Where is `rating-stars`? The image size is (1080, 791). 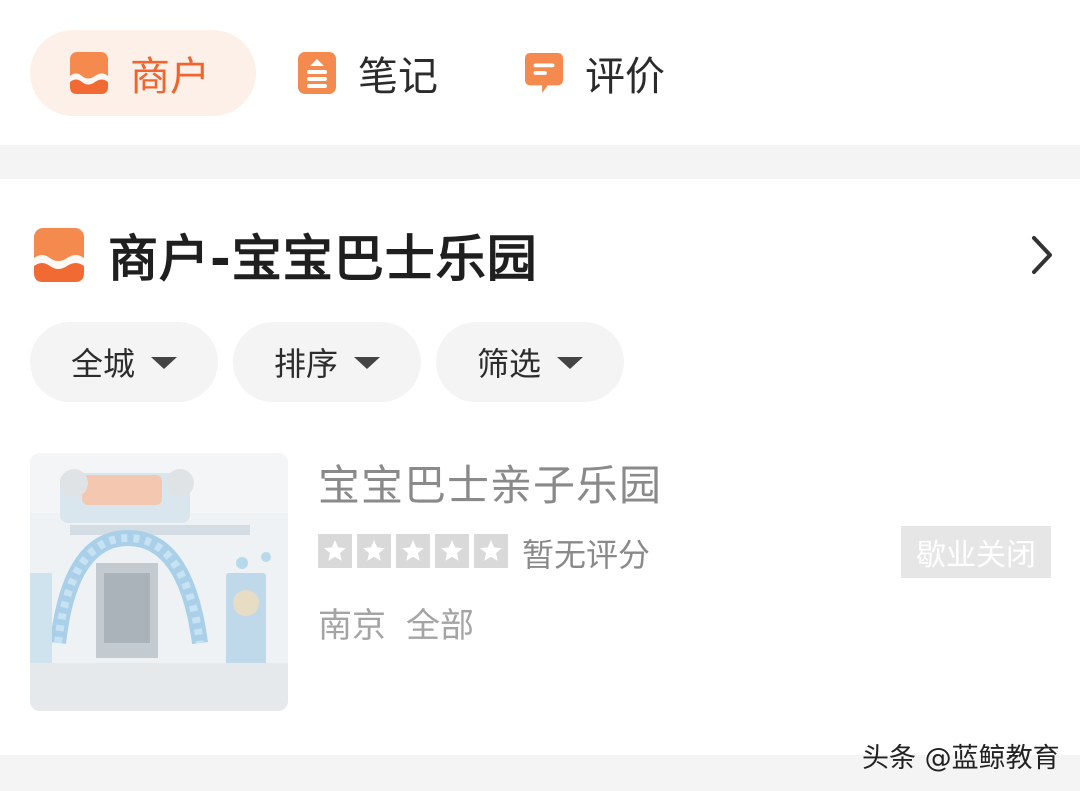
rating-stars is located at coordinates (415, 551).